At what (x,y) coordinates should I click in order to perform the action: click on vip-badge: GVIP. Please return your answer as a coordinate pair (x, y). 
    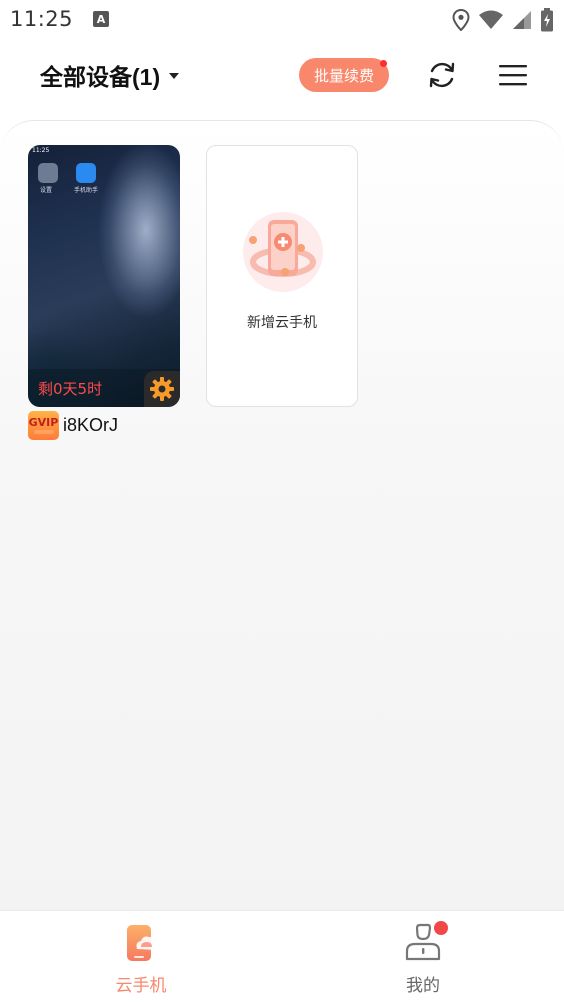
    Looking at the image, I should click on (43, 425).